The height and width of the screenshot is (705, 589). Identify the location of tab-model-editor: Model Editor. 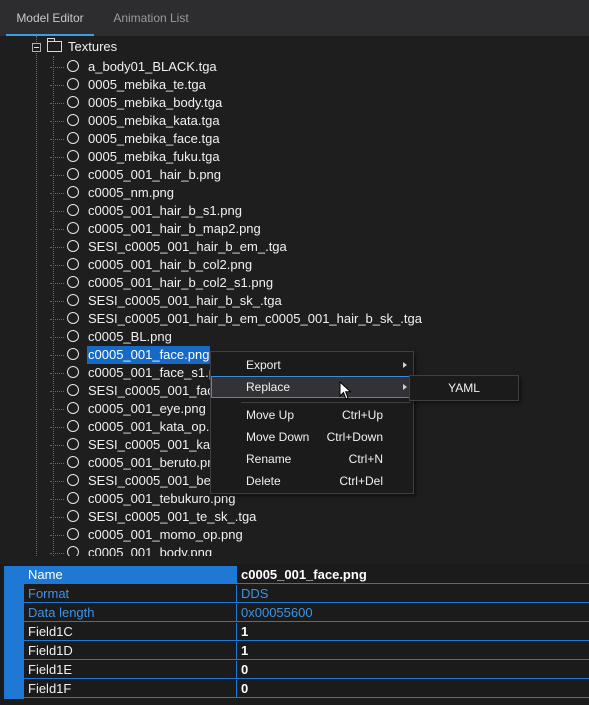
(50, 18).